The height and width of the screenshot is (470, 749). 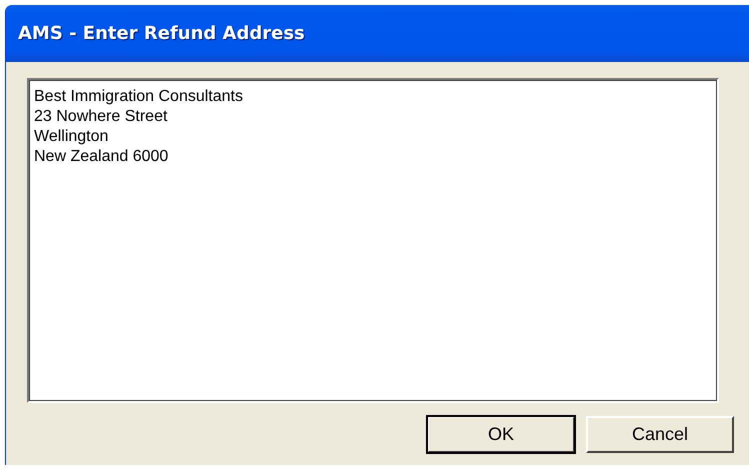 I want to click on dialog-button: Cancel, so click(x=660, y=434).